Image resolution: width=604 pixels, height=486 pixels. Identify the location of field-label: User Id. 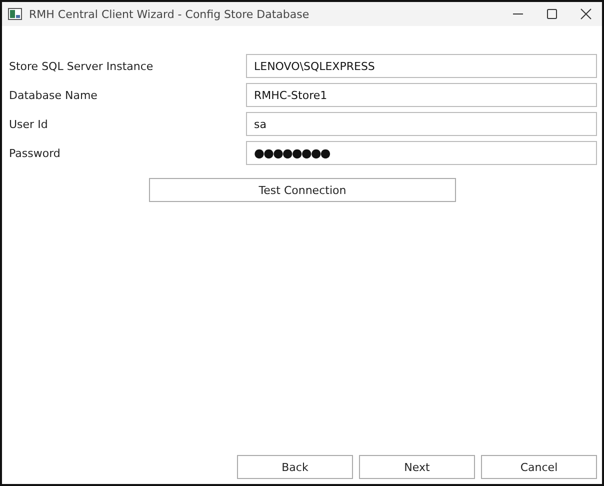
(29, 124).